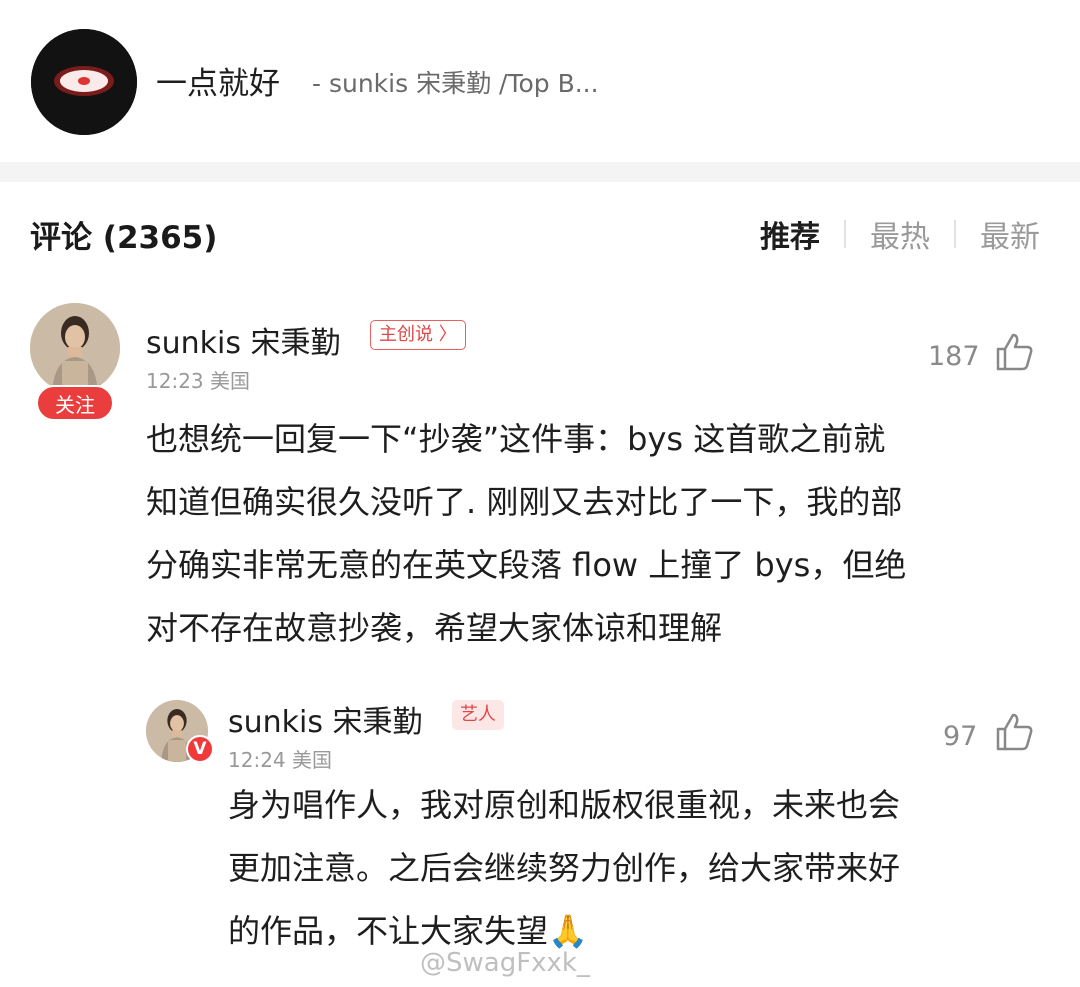  Describe the element at coordinates (516, 439) in the screenshot. I see `comment-line: 也想统一回复一下“抄袭”这件事：bys 这首歌之前就` at that location.